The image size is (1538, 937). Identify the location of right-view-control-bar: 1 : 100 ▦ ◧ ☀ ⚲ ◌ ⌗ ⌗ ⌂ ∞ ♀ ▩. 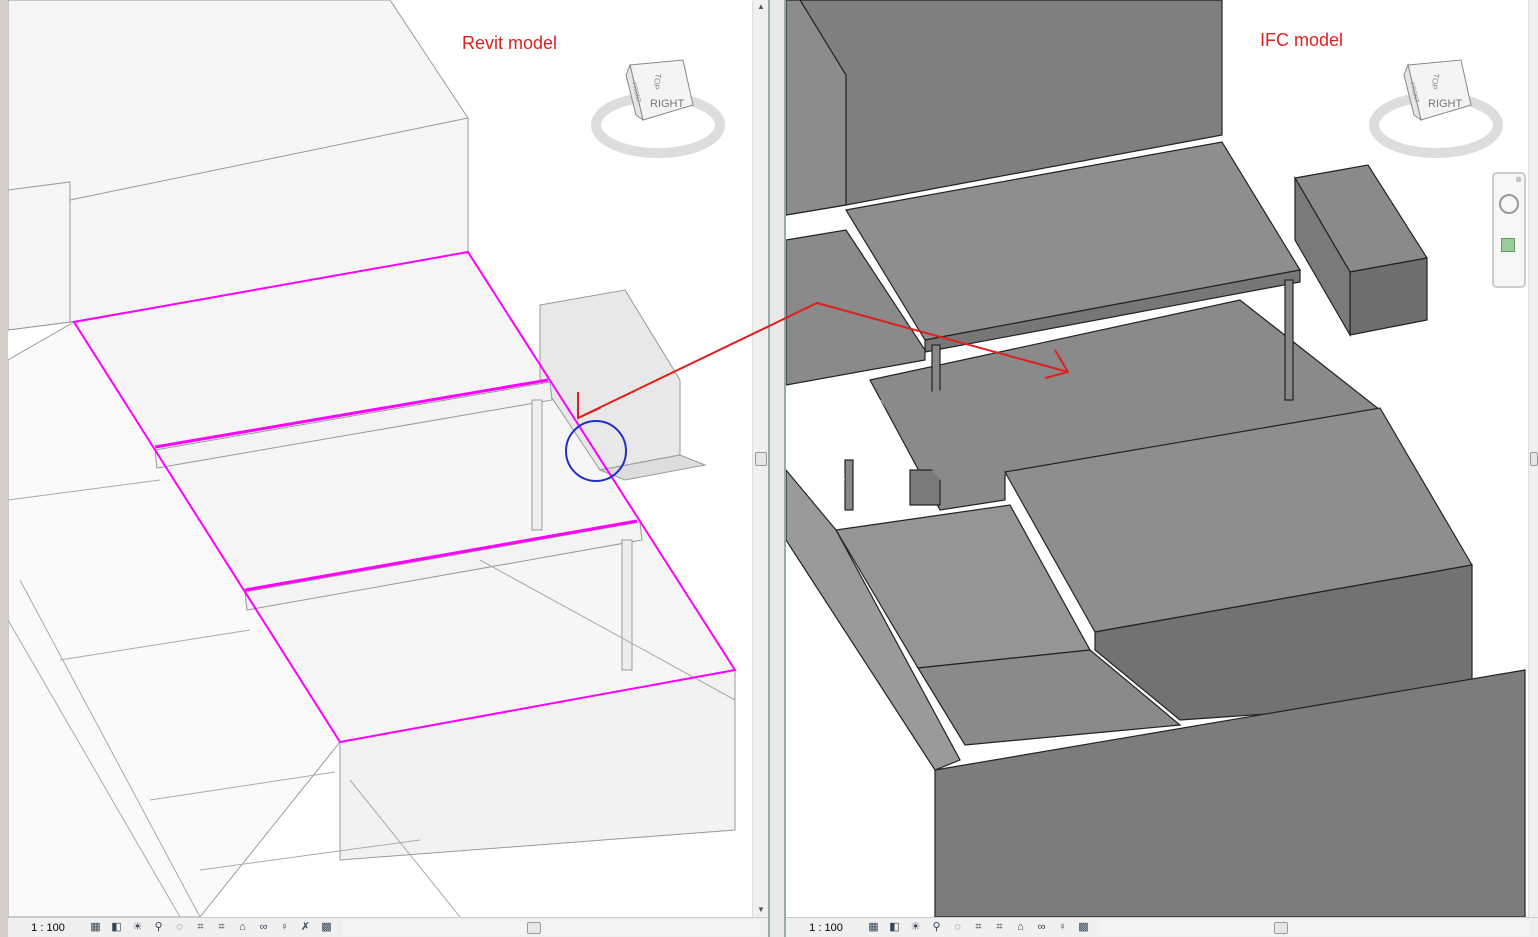
(1162, 927).